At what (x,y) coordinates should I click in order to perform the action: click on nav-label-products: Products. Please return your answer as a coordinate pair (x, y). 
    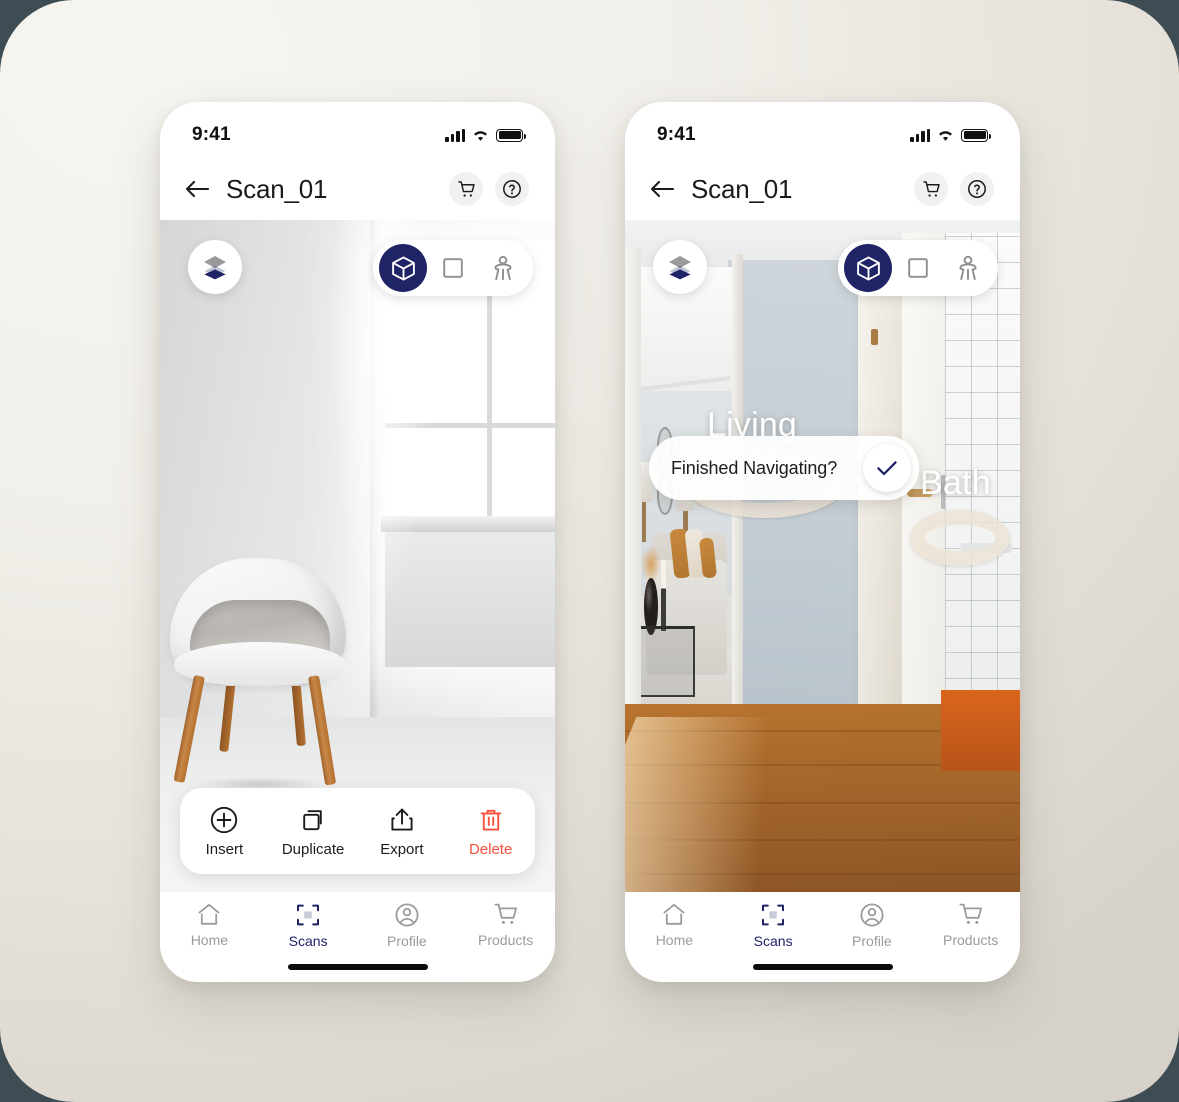
    Looking at the image, I should click on (506, 940).